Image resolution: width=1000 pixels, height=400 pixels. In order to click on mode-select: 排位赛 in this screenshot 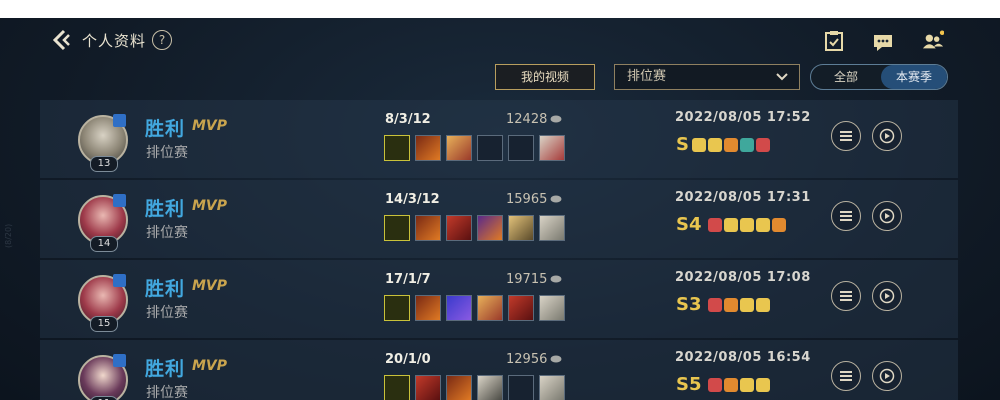, I will do `click(707, 77)`.